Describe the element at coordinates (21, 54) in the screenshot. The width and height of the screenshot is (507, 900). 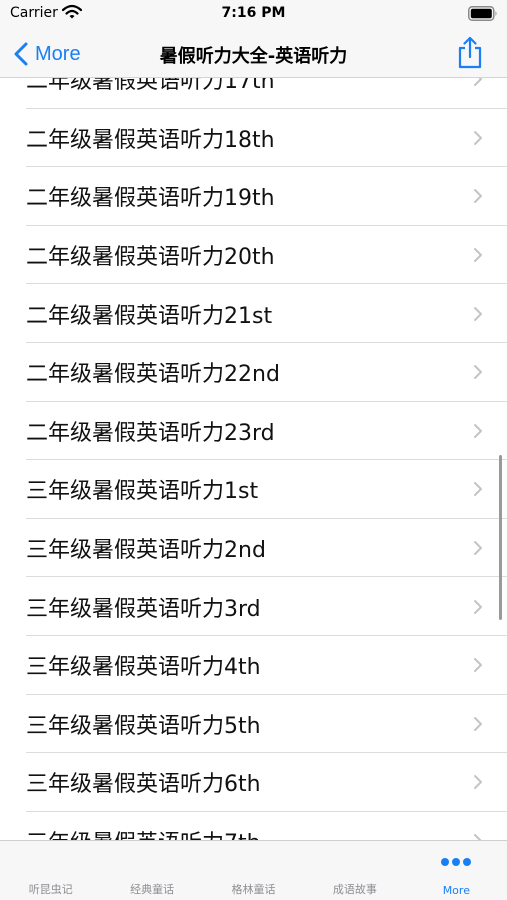
I see `chevron-left-icon` at that location.